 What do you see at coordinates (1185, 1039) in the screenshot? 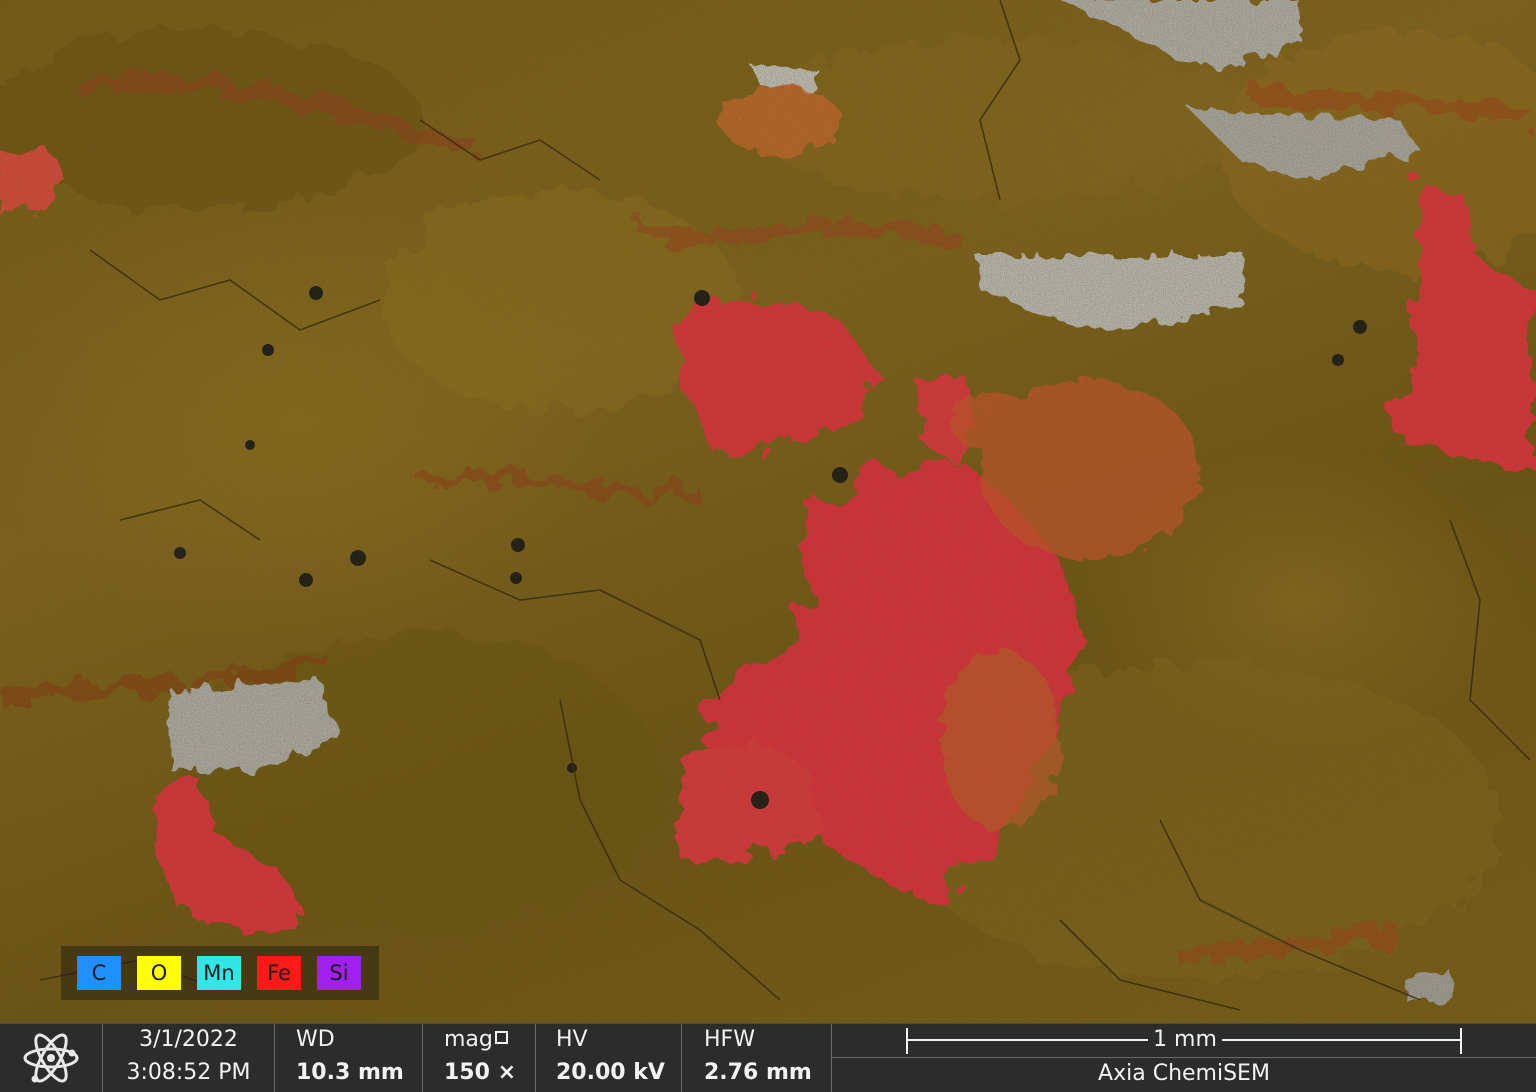
I see `scale-bar-label: 1 mm` at bounding box center [1185, 1039].